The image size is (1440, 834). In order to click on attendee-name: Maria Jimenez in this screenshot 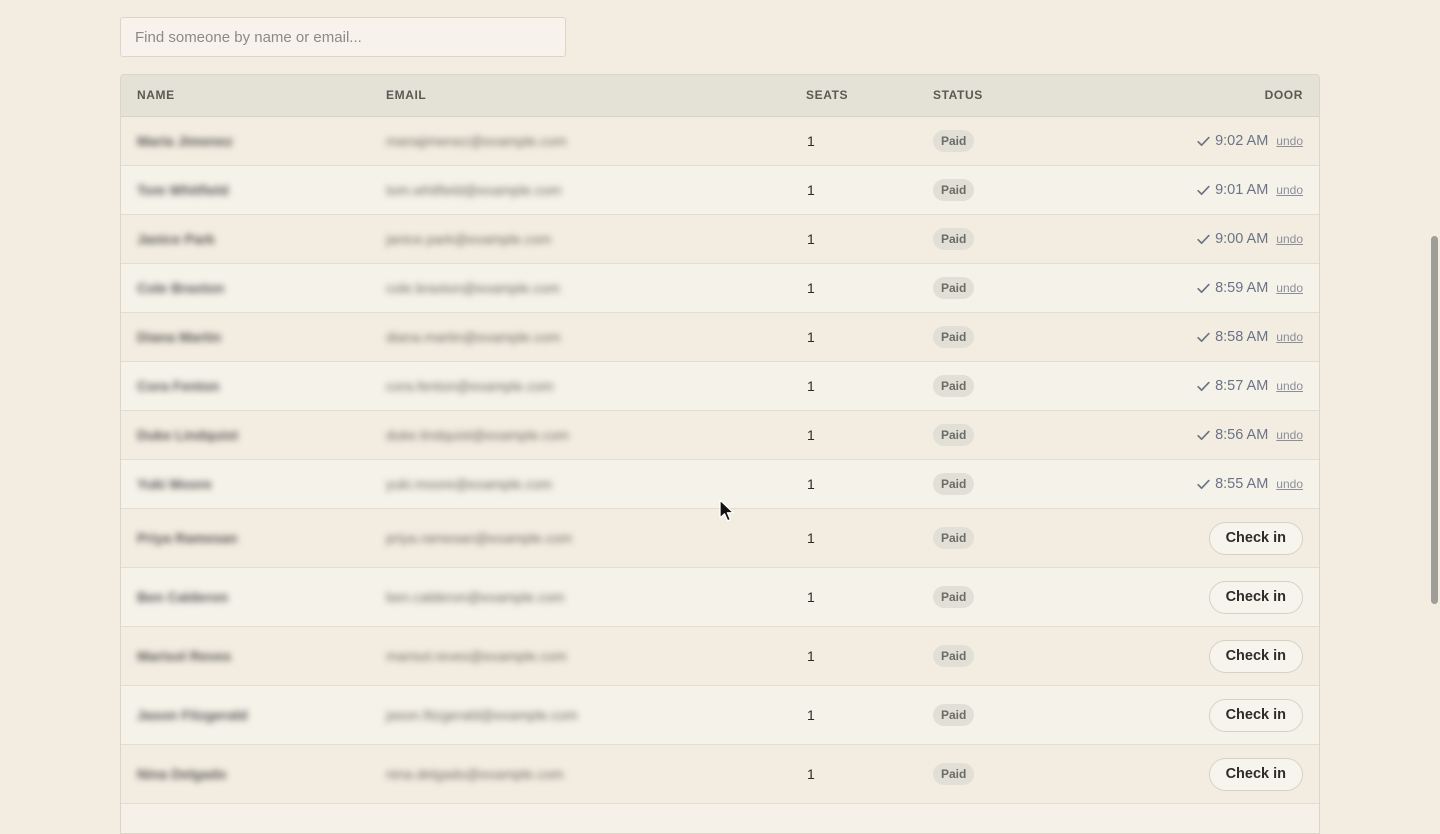, I will do `click(185, 141)`.